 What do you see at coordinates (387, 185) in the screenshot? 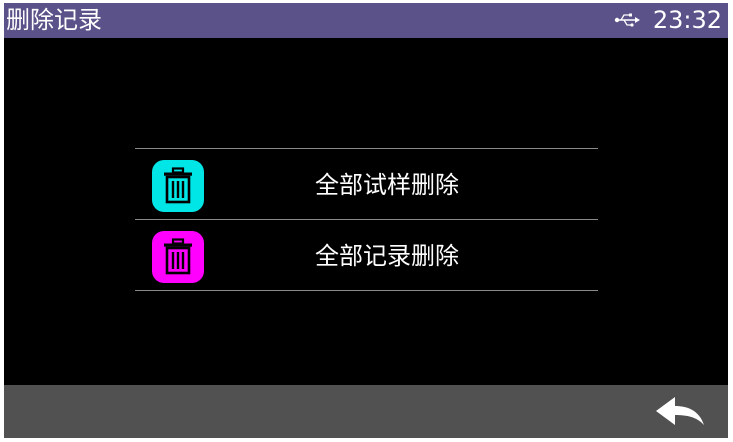
I see `menu-item-label: 全部试样删除` at bounding box center [387, 185].